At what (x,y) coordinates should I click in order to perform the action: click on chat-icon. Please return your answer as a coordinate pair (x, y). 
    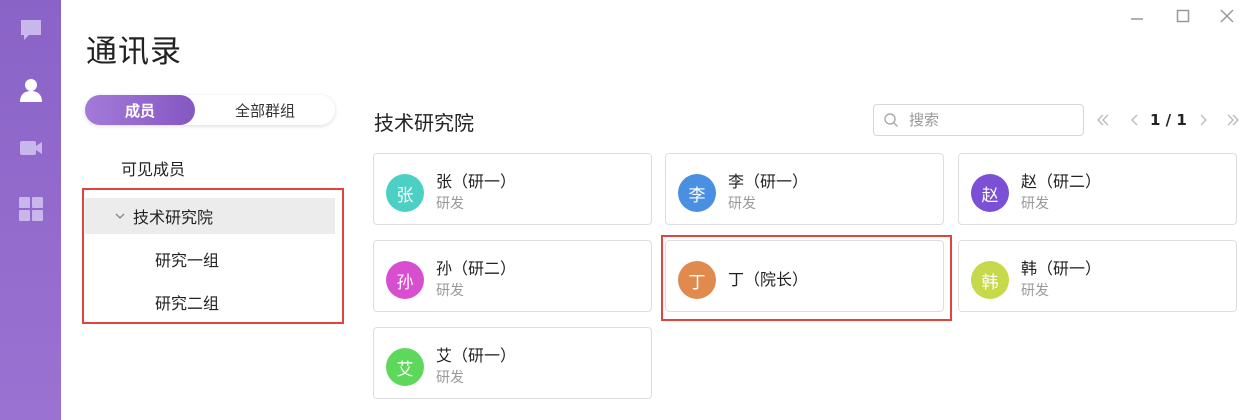
    Looking at the image, I should click on (31, 30).